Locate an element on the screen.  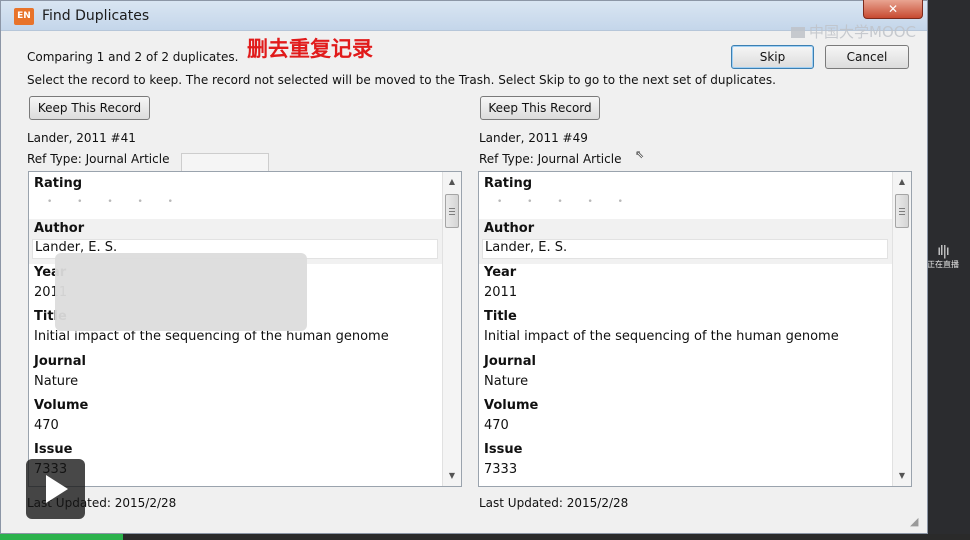
right-ref-type: Ref Type: Journal Article is located at coordinates (550, 159).